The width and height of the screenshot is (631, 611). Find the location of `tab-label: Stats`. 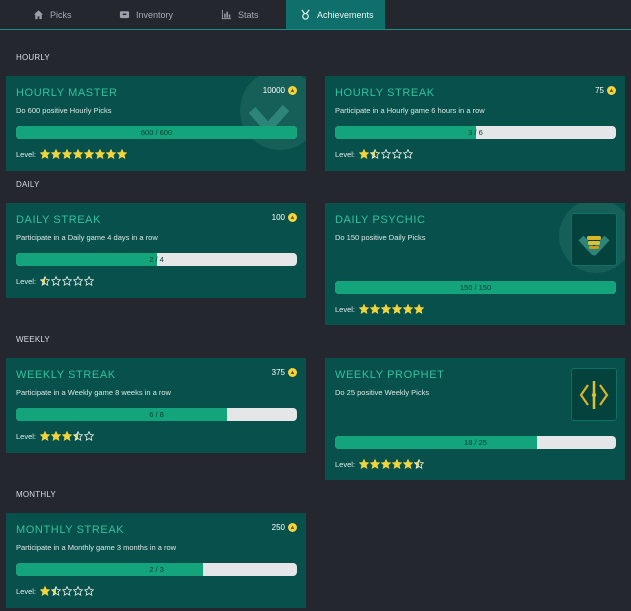

tab-label: Stats is located at coordinates (248, 14).